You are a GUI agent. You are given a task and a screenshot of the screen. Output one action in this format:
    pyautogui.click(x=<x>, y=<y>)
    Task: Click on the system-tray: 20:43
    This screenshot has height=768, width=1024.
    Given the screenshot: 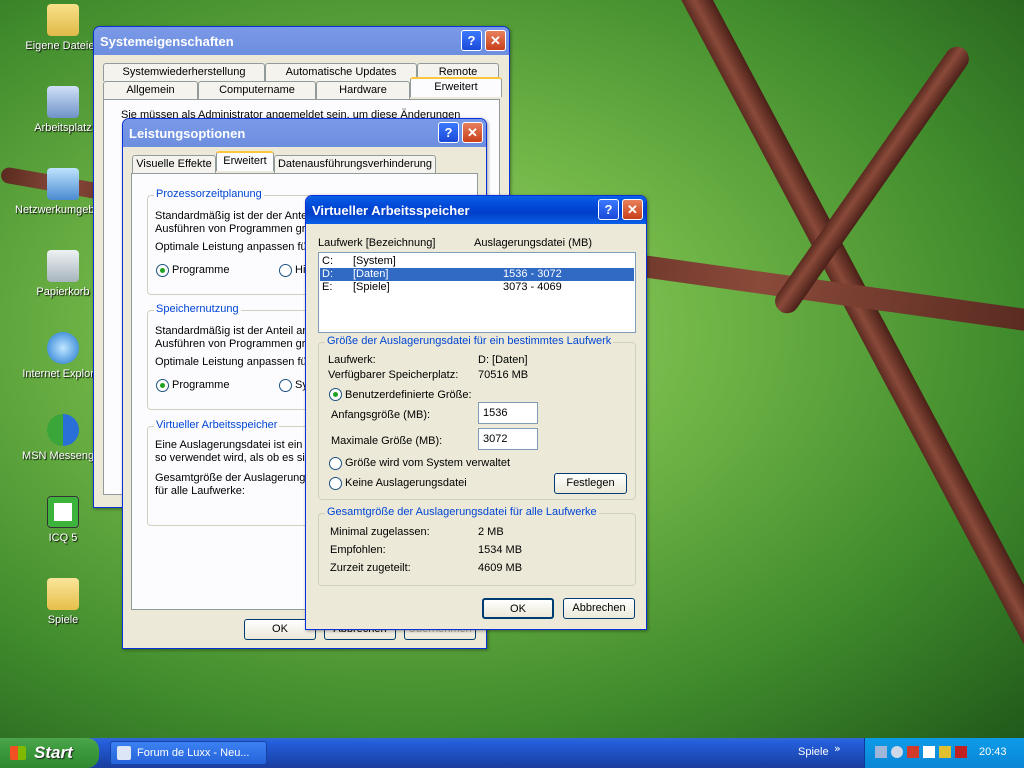 What is the action you would take?
    pyautogui.click(x=944, y=753)
    